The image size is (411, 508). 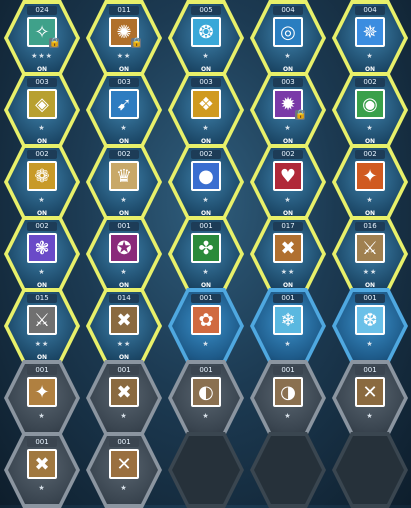 I want to click on core-slot: 005 ❂ ★ ON, so click(x=206, y=38).